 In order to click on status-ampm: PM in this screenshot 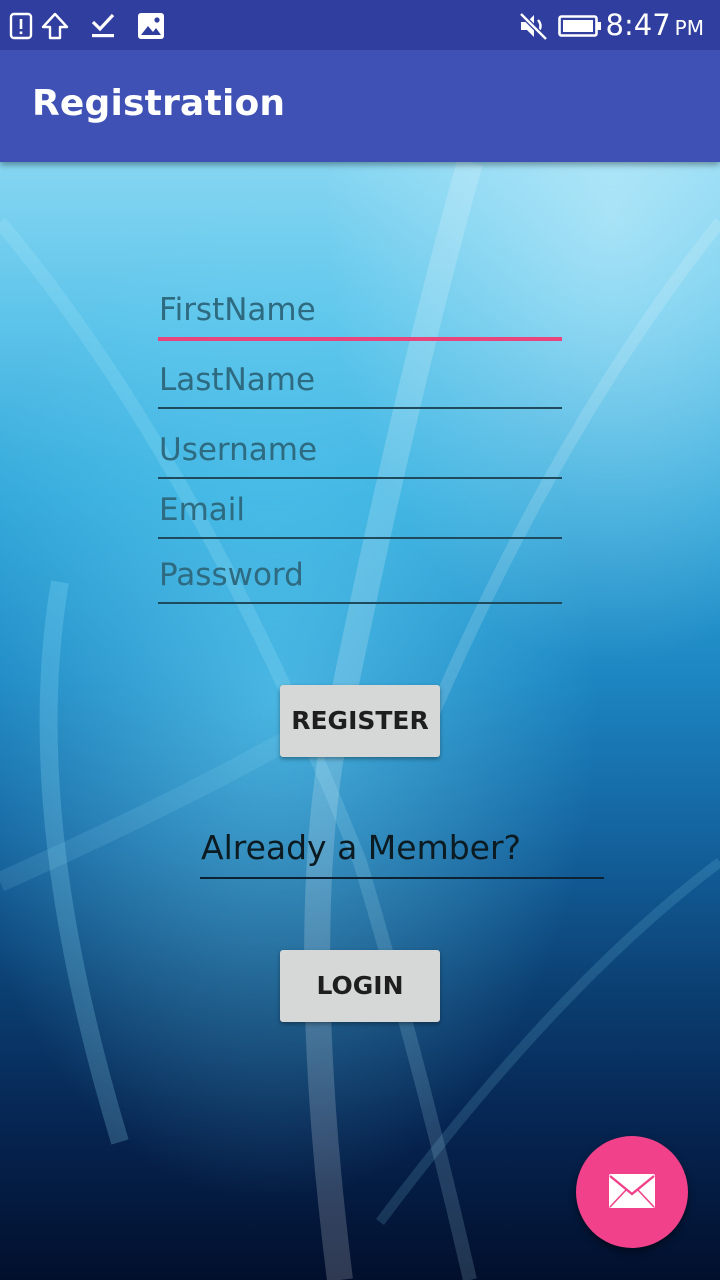, I will do `click(689, 28)`.